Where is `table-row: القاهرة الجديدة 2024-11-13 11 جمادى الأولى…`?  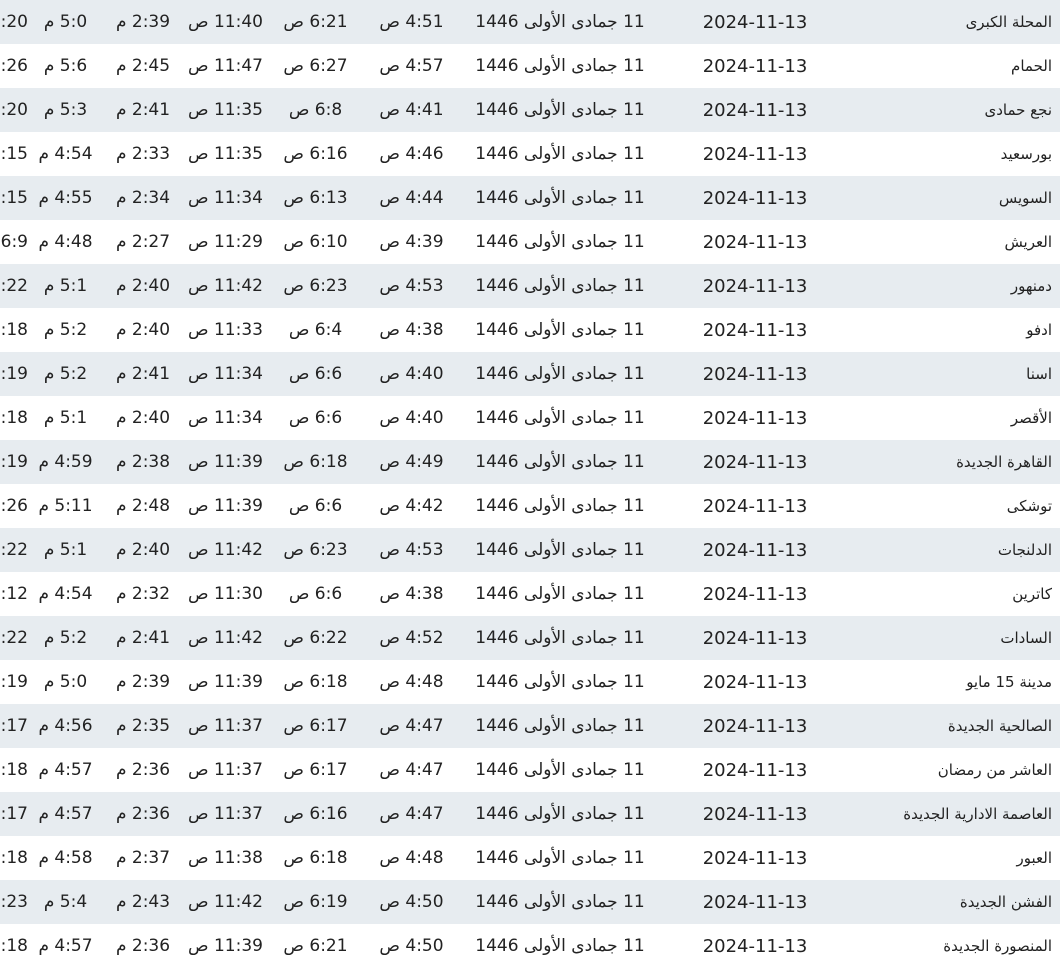
table-row: القاهرة الجديدة 2024-11-13 11 جمادى الأولى… is located at coordinates (530, 462).